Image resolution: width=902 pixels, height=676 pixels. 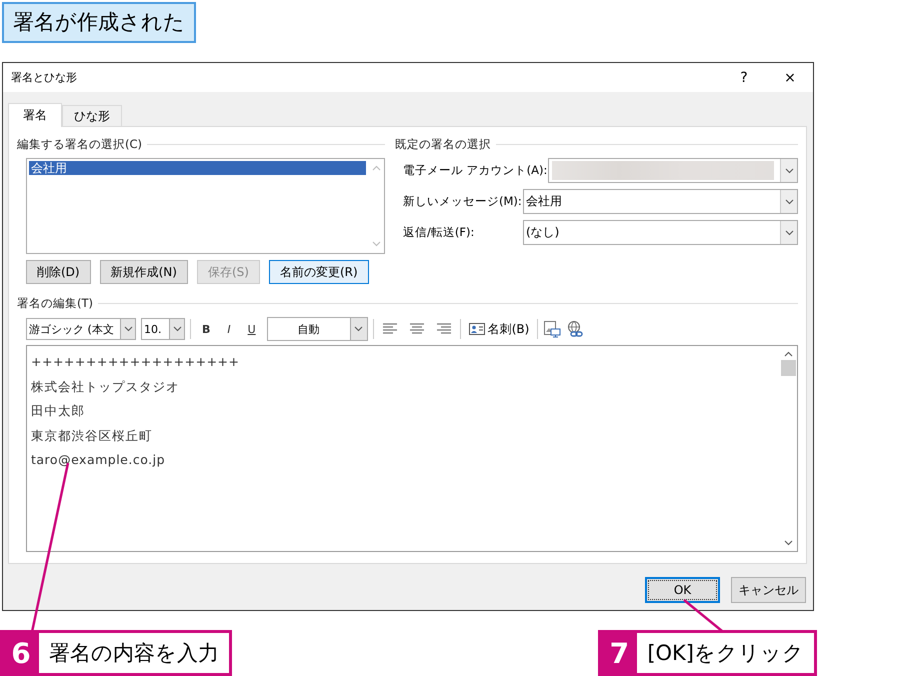 What do you see at coordinates (318, 272) in the screenshot?
I see `signature-button: 名前の変更(R)` at bounding box center [318, 272].